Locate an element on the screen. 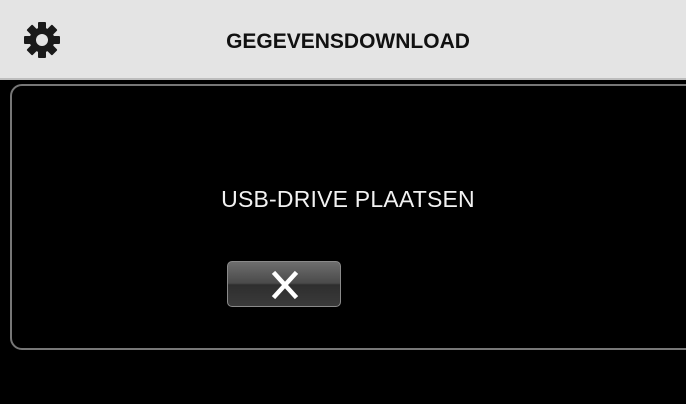 This screenshot has height=404, width=686. page-title: GEGEVENSDOWNLOAD is located at coordinates (348, 41).